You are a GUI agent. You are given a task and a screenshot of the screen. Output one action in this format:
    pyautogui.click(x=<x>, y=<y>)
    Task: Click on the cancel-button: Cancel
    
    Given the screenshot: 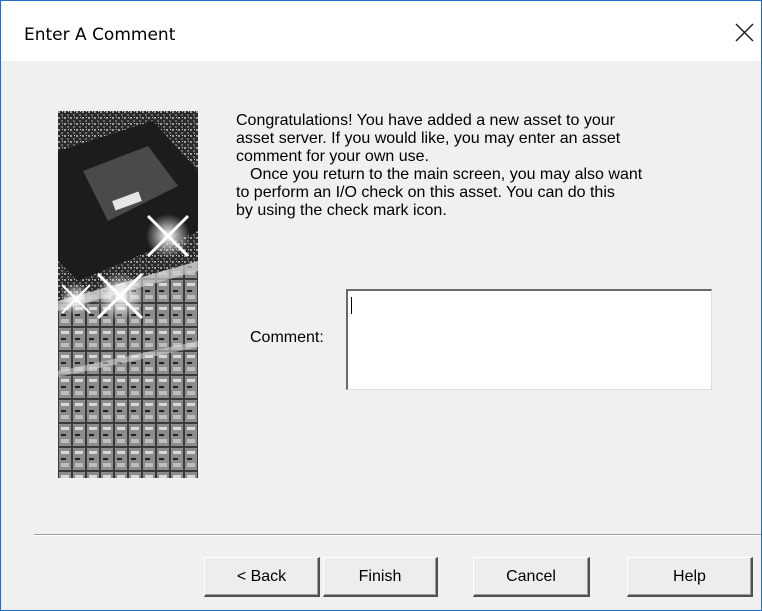 What is the action you would take?
    pyautogui.click(x=531, y=577)
    